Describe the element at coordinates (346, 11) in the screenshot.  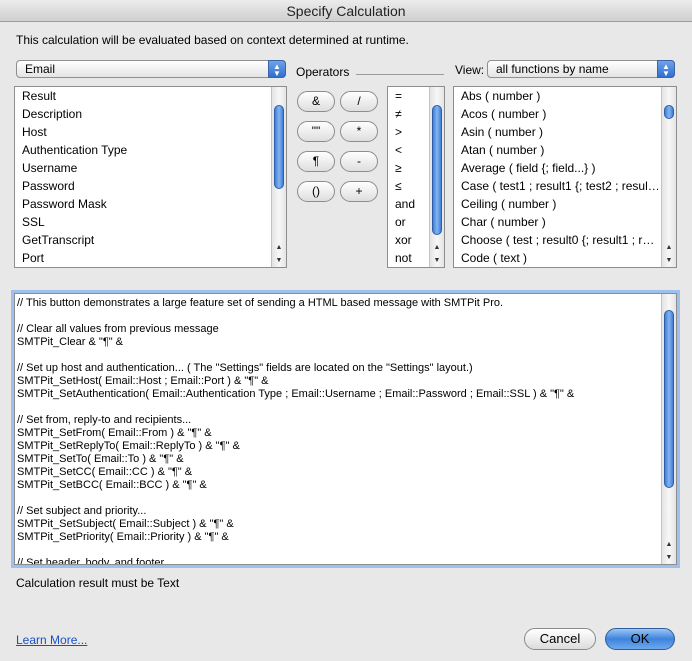
I see `window-title: Specify Calculation` at that location.